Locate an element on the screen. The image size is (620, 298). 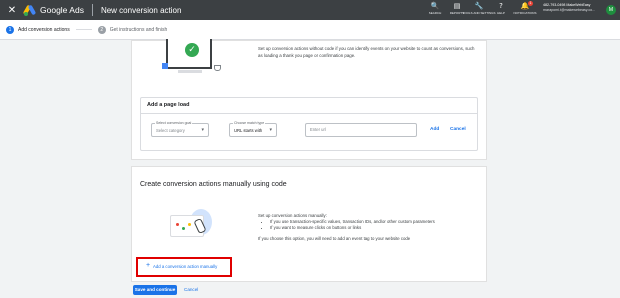
match-type-select: Choose match type URL starts with ▾ is located at coordinates (253, 129).